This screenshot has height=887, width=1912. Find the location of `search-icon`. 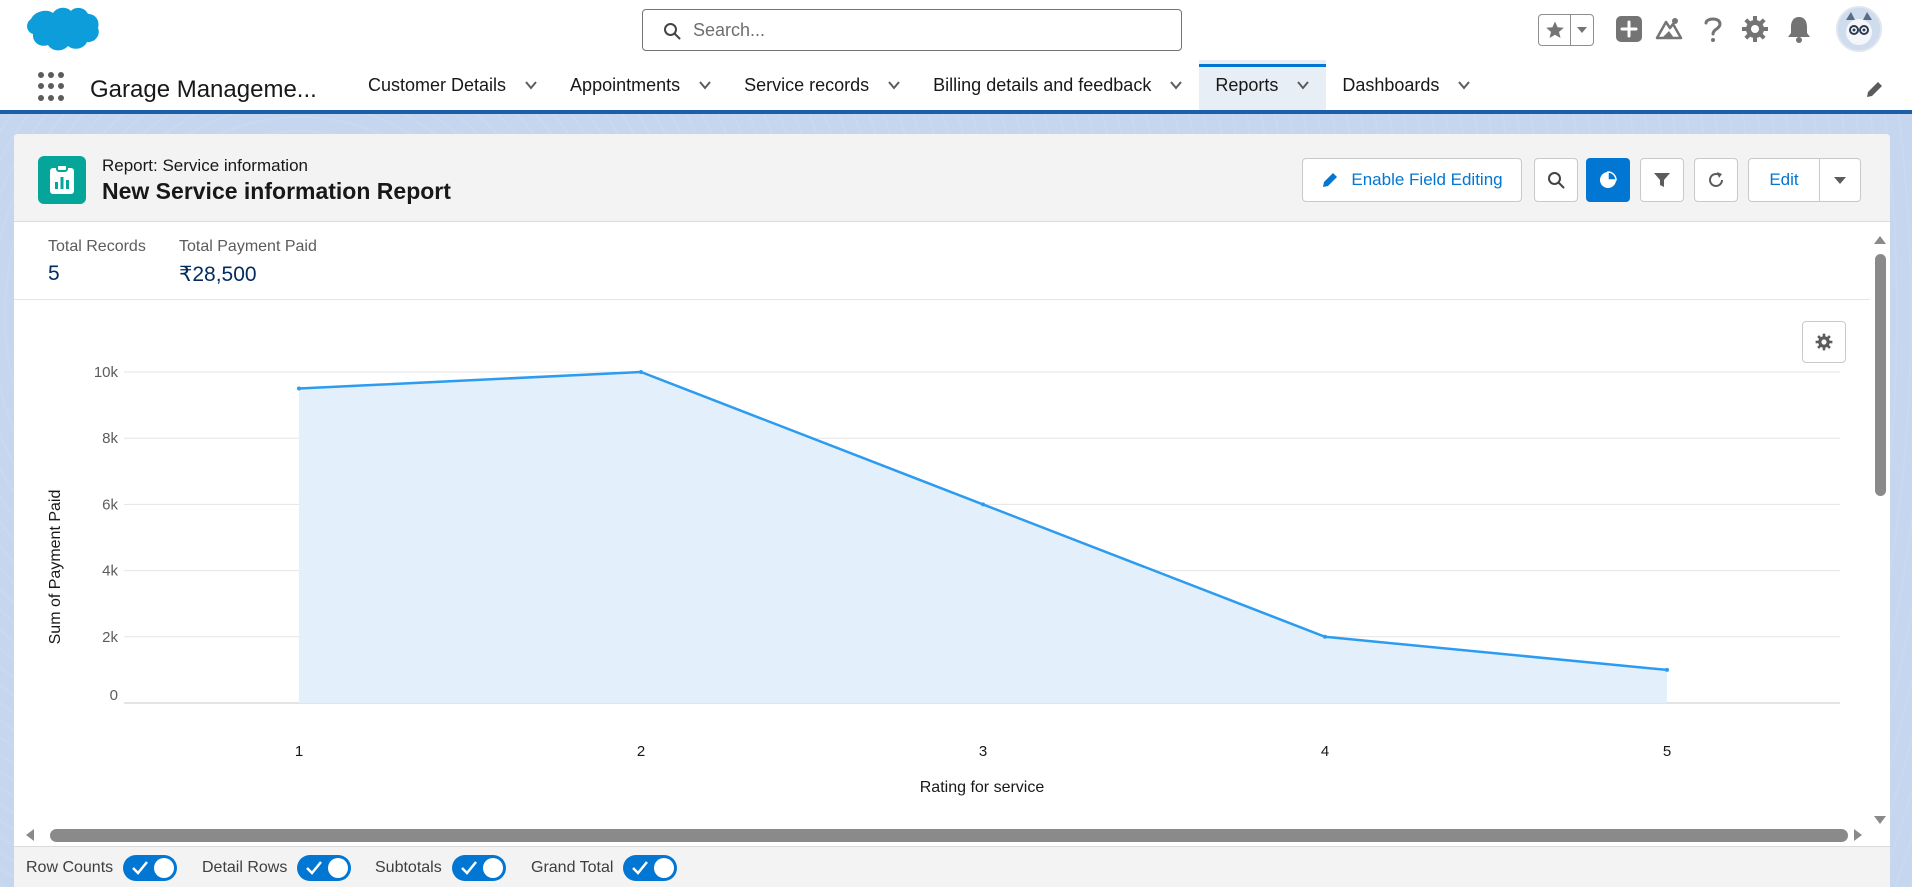

search-icon is located at coordinates (1556, 180).